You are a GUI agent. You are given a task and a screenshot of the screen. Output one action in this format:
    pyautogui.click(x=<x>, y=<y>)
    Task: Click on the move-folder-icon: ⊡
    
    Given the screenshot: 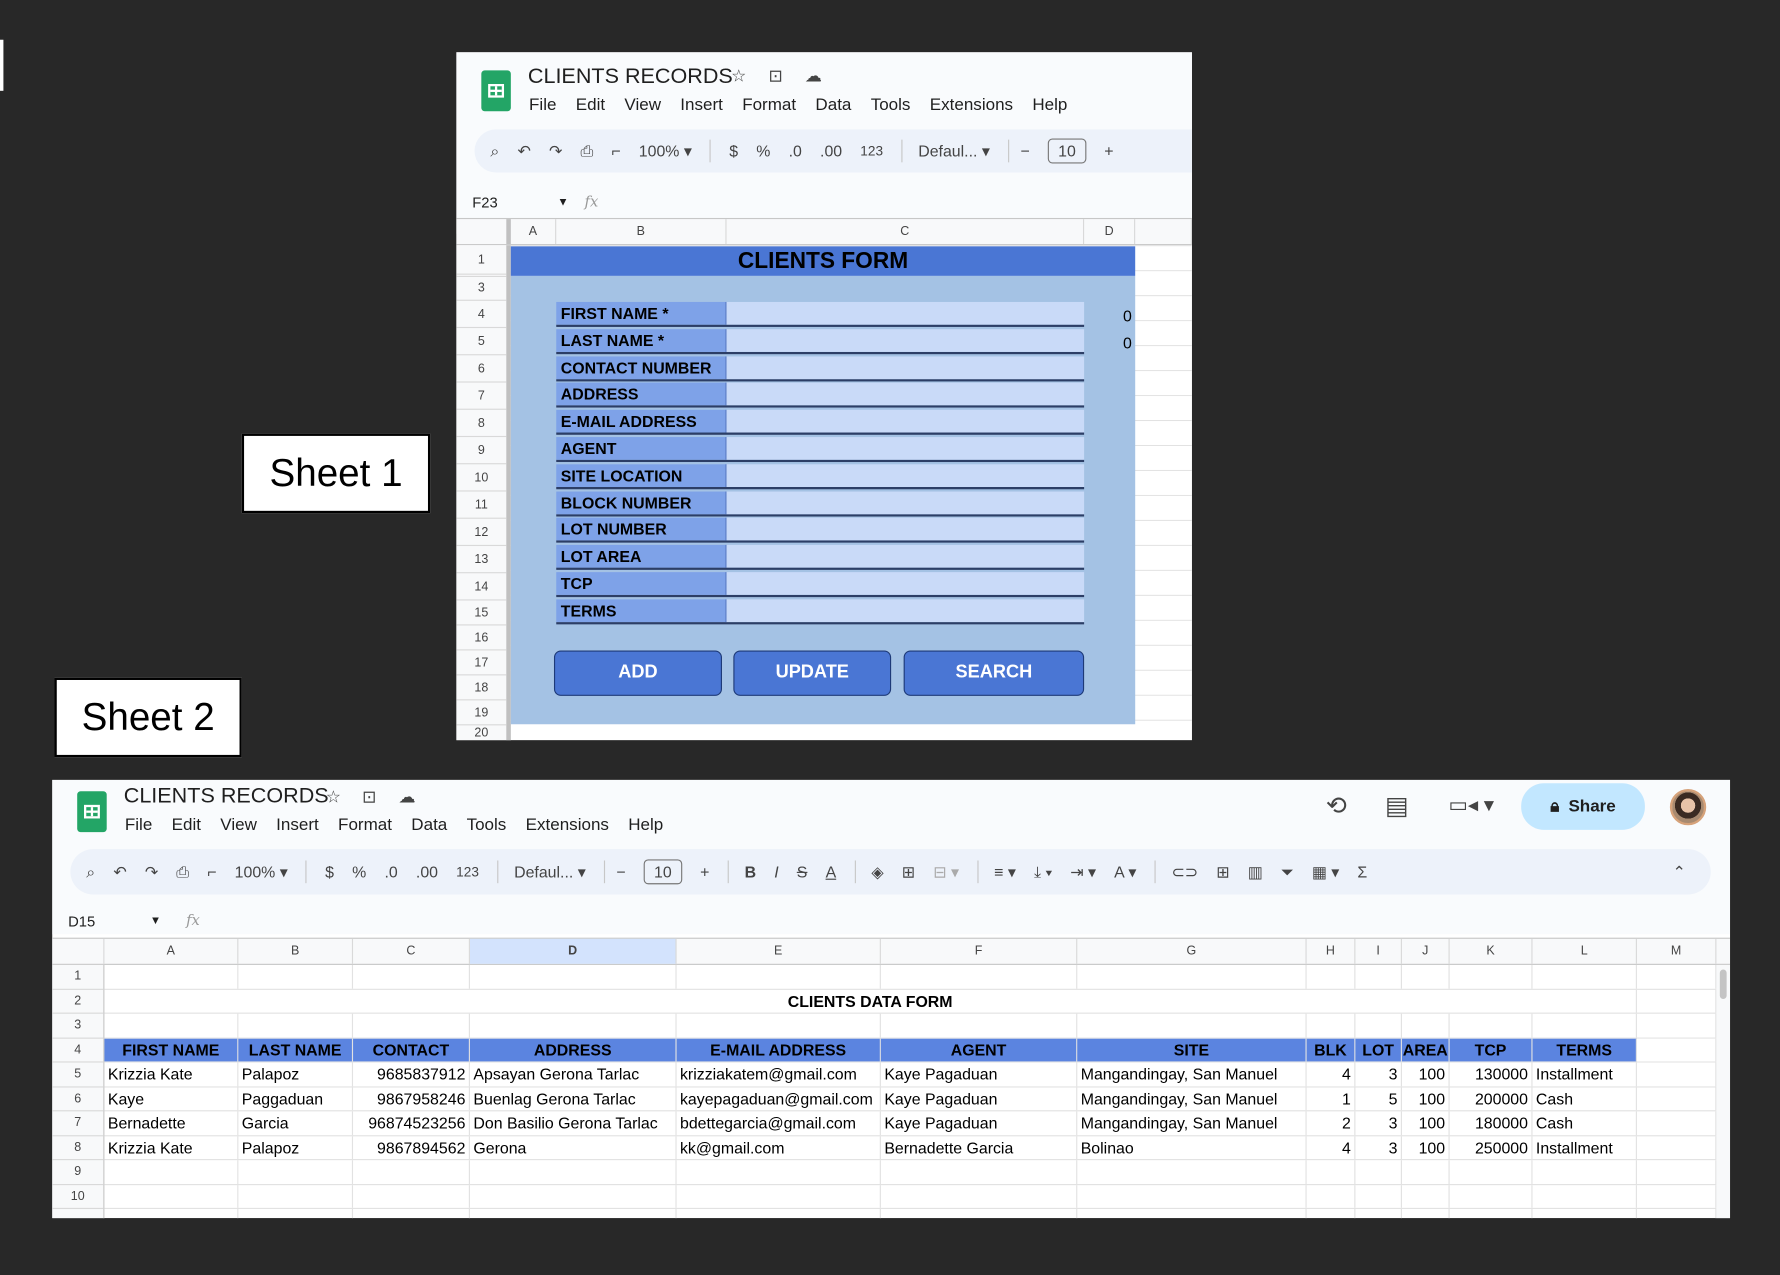 What is the action you would take?
    pyautogui.click(x=369, y=797)
    